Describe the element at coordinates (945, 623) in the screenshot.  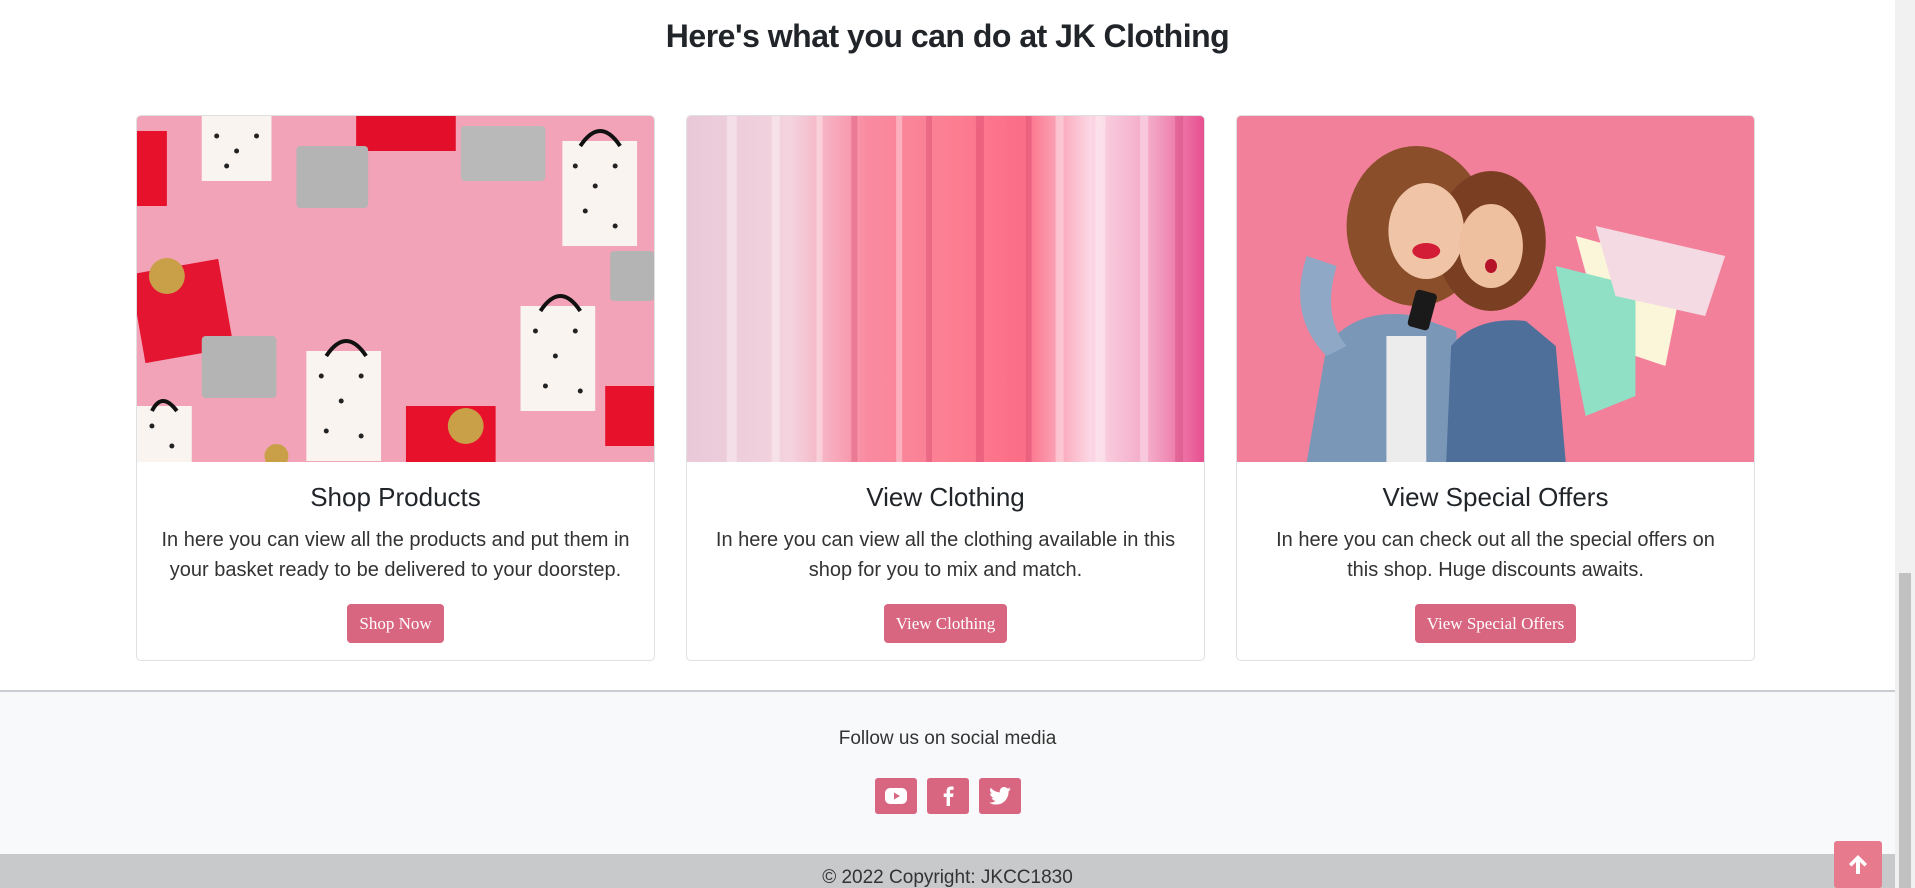
I see `view-clothing-button: View Clothing` at that location.